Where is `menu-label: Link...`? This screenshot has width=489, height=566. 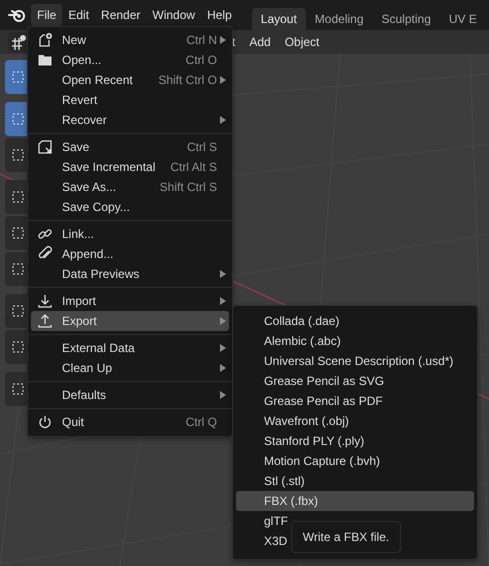 menu-label: Link... is located at coordinates (79, 234).